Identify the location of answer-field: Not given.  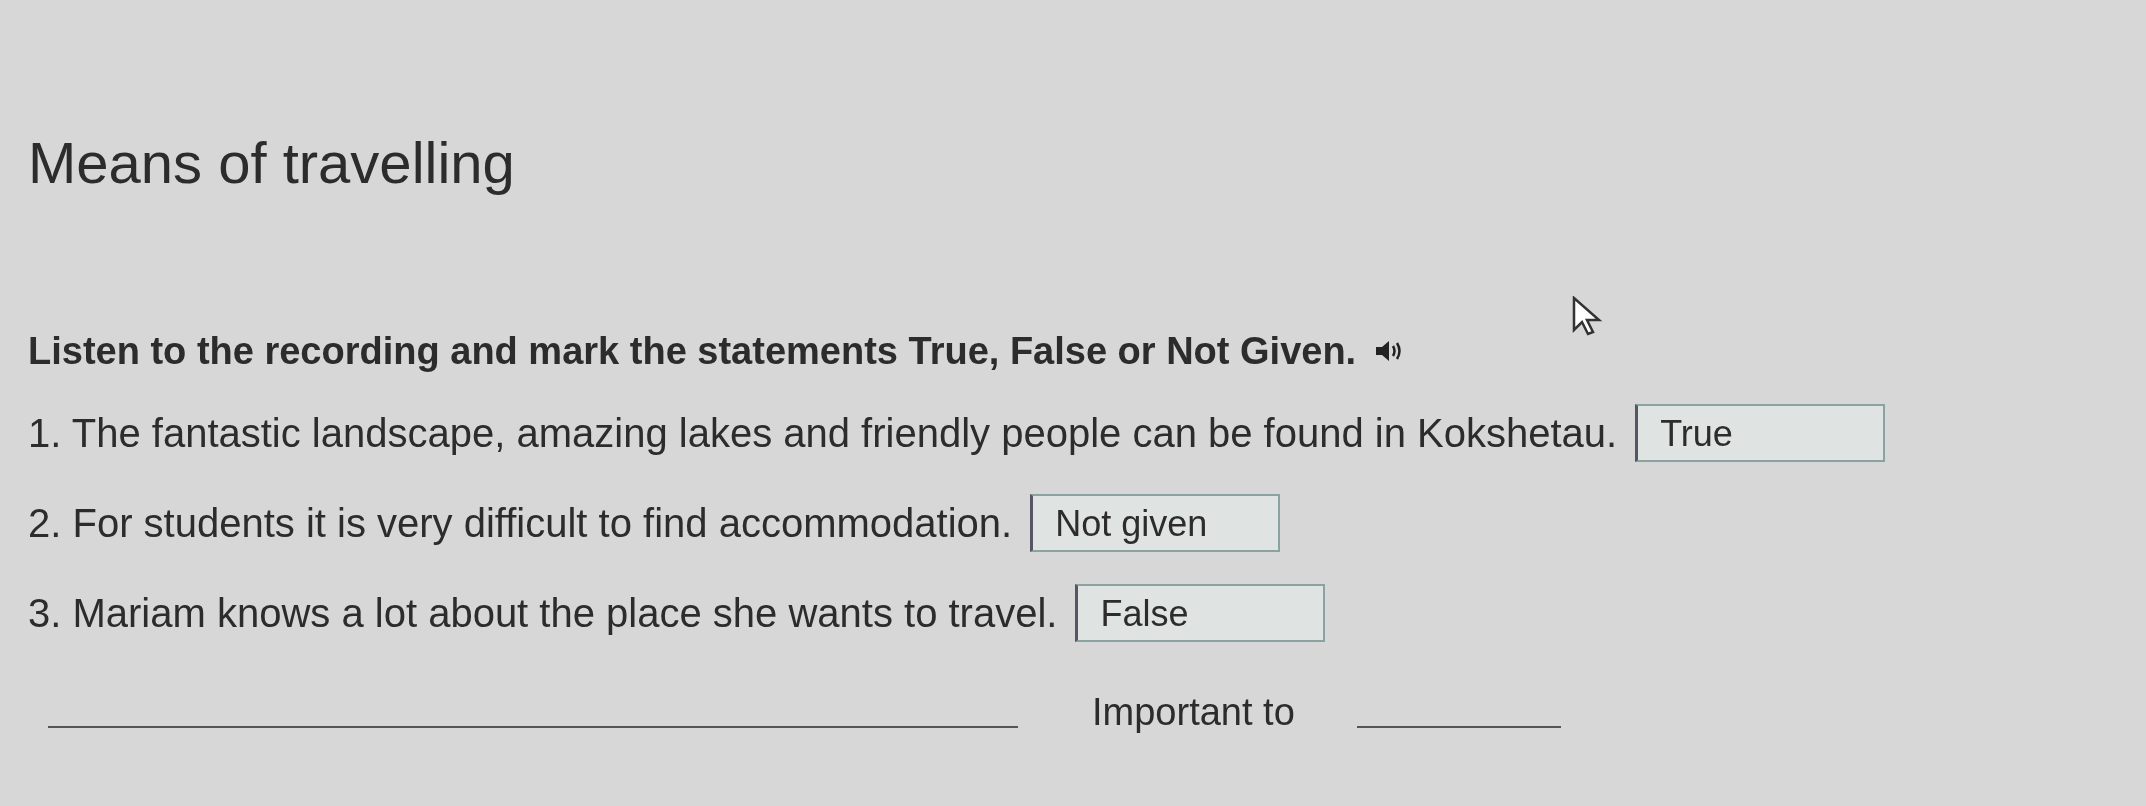
(1155, 523).